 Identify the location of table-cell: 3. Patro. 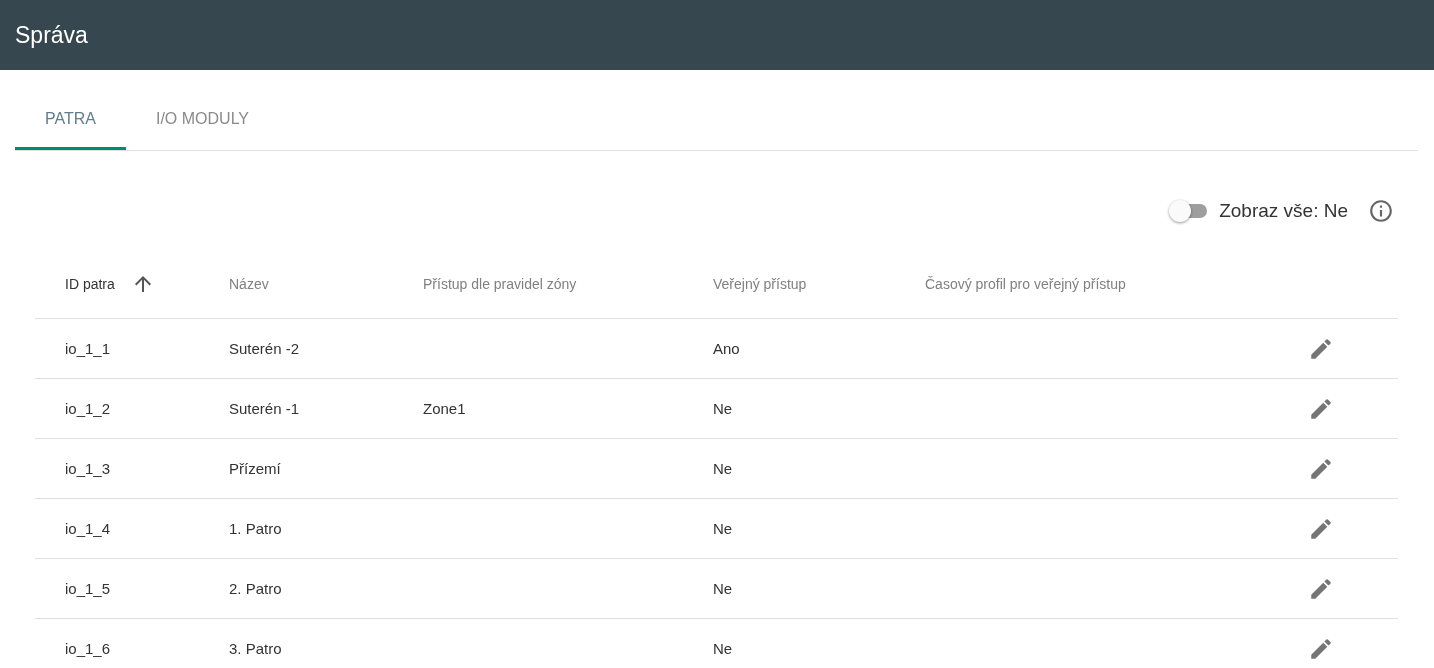
(255, 648).